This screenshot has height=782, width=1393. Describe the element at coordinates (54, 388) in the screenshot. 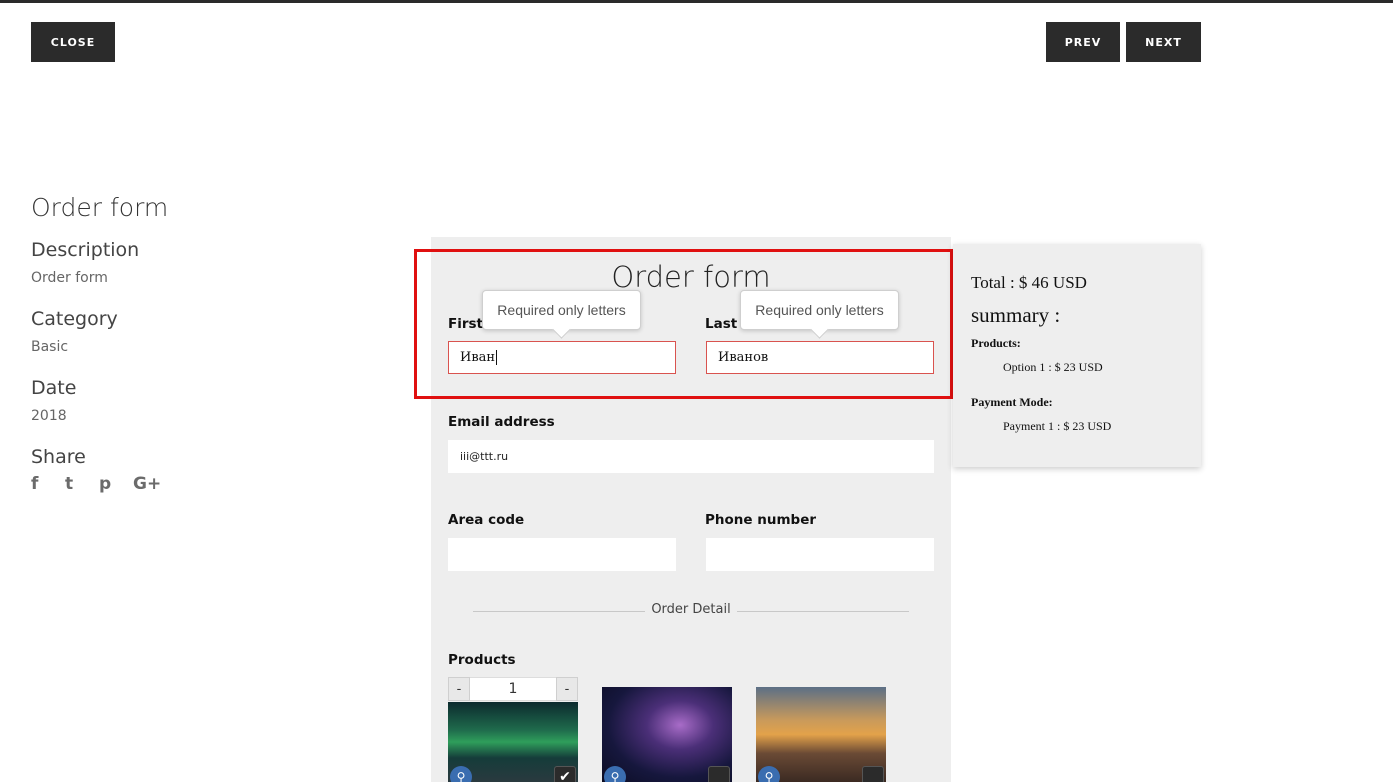

I see `date-label: Date` at that location.